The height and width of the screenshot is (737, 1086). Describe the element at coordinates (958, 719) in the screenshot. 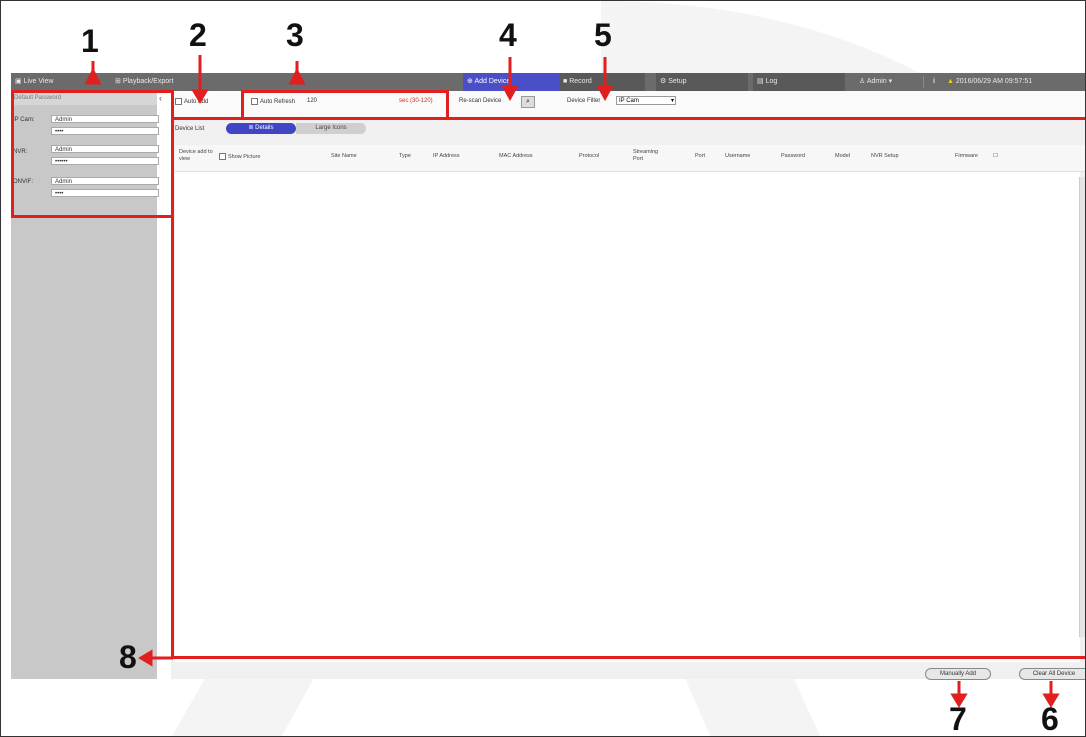

I see `callout-number-7: 7` at that location.